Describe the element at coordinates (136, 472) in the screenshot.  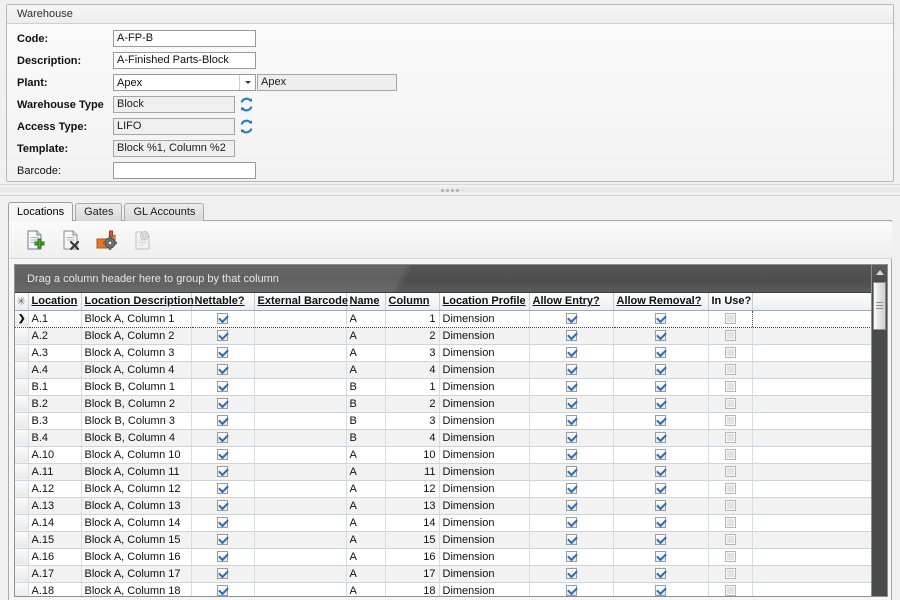
I see `cell-description: Block A, Column 11` at that location.